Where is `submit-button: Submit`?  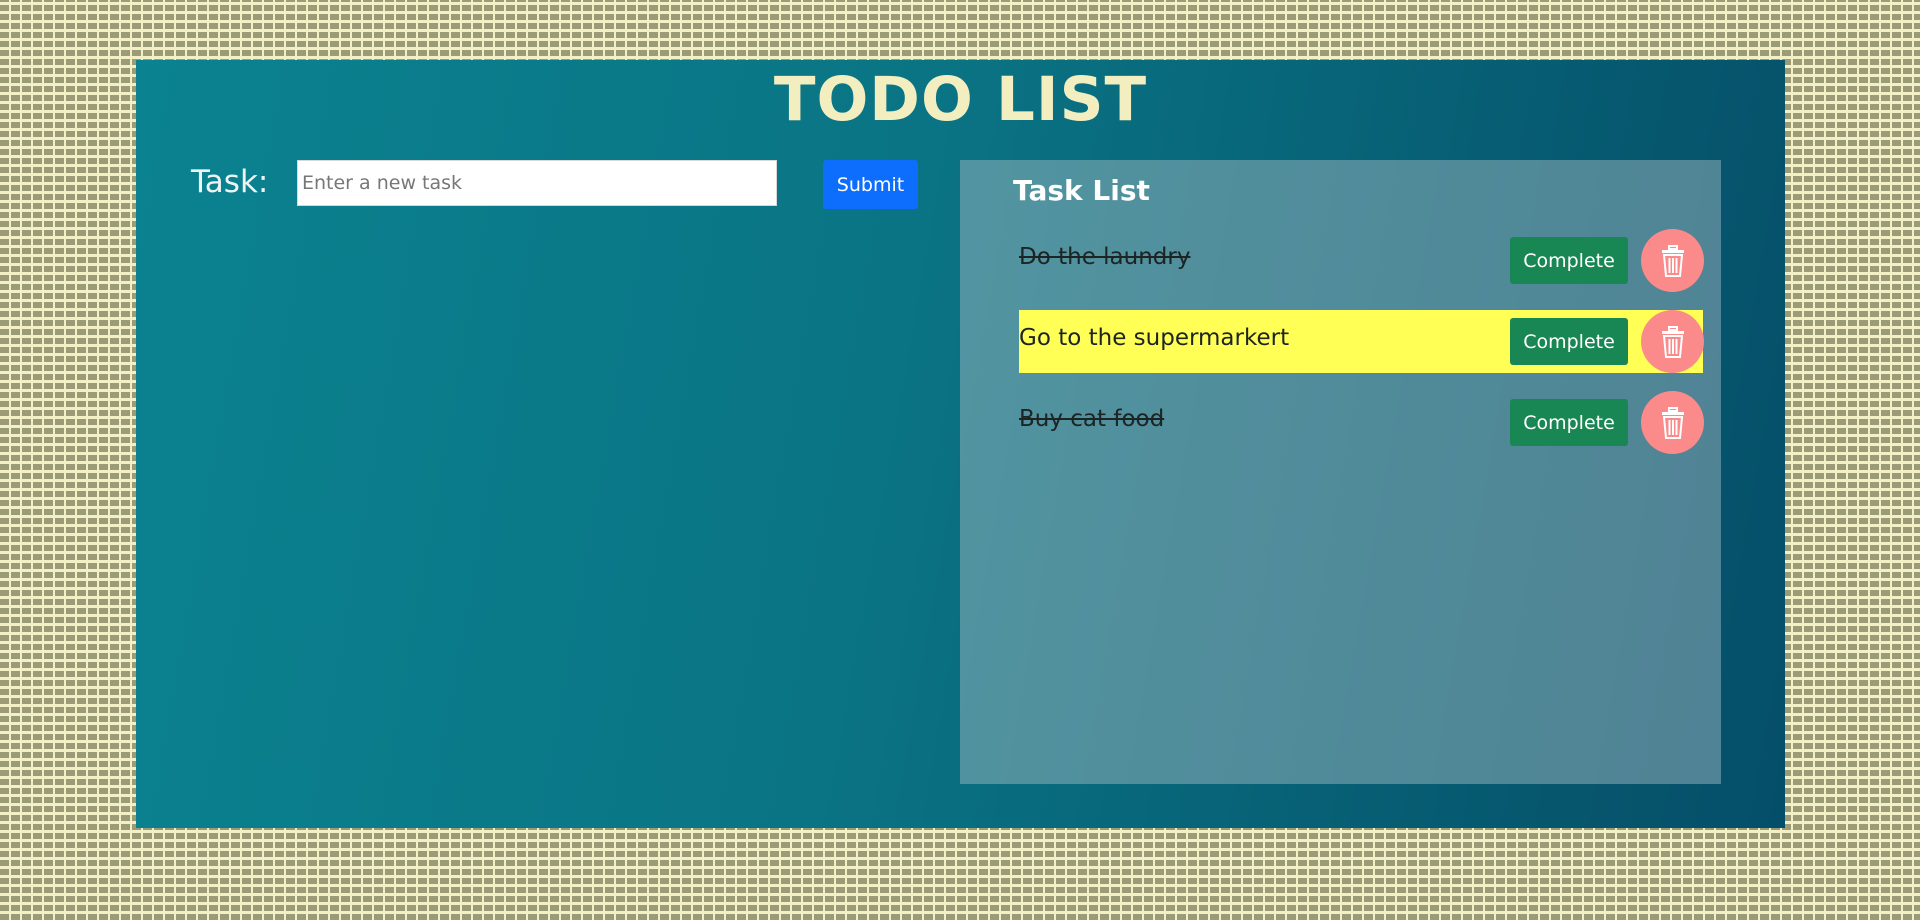 submit-button: Submit is located at coordinates (870, 184).